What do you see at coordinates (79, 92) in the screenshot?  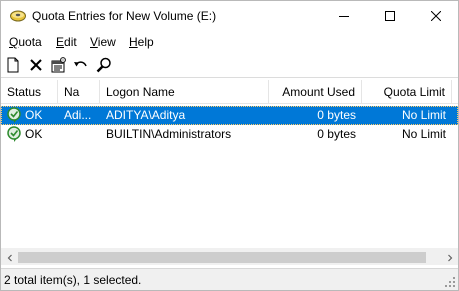 I see `column-header-name: Na` at bounding box center [79, 92].